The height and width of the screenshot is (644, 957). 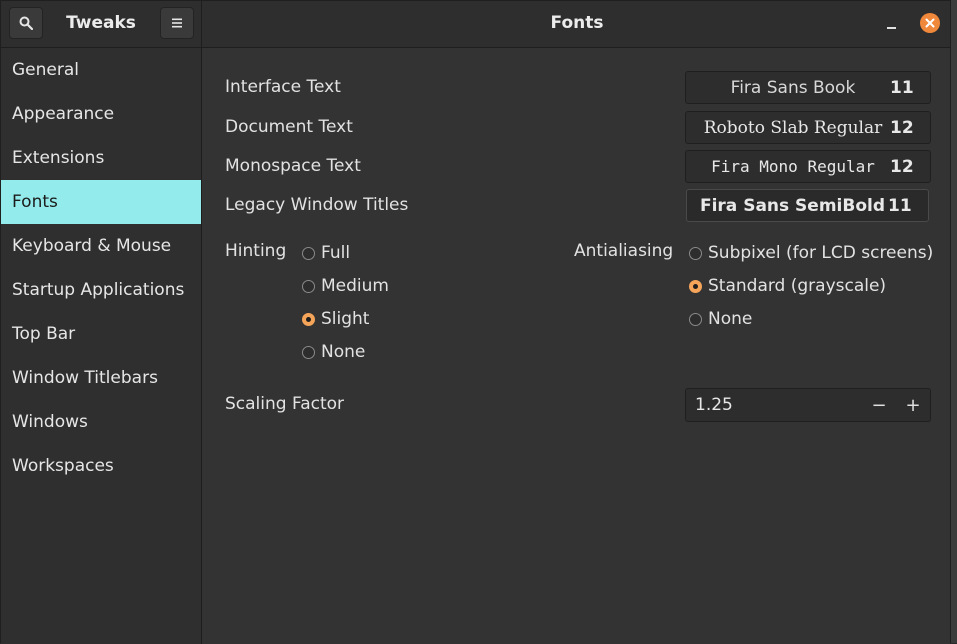 What do you see at coordinates (101, 114) in the screenshot?
I see `sidebar-item-appearance: Appearance` at bounding box center [101, 114].